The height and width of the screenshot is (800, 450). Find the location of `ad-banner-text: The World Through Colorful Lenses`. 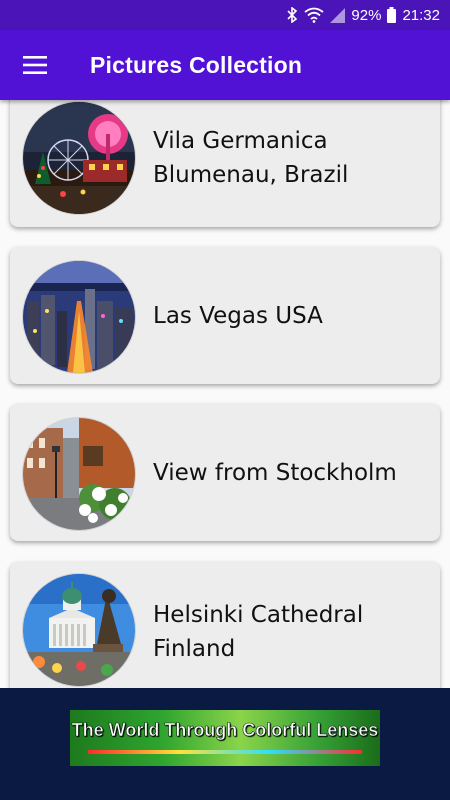

ad-banner-text: The World Through Colorful Lenses is located at coordinates (225, 730).